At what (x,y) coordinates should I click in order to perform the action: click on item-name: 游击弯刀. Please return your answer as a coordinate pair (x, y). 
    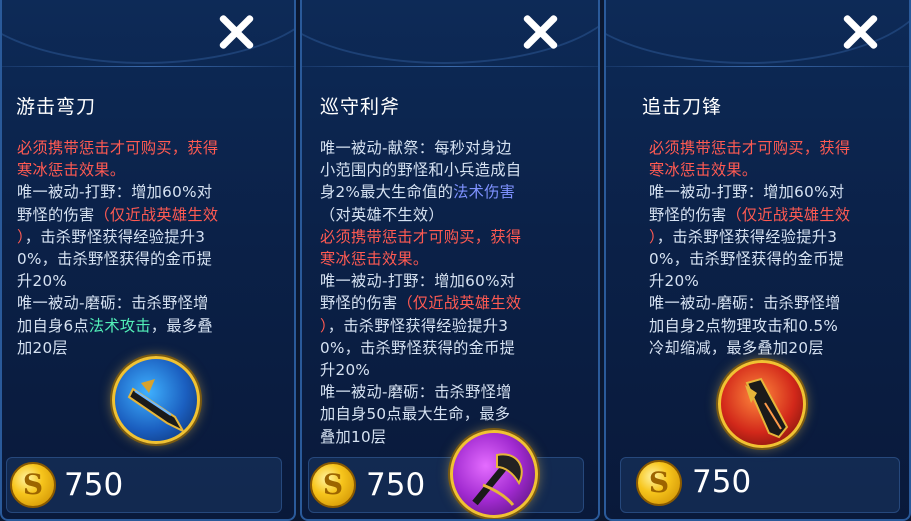
    Looking at the image, I should click on (56, 107).